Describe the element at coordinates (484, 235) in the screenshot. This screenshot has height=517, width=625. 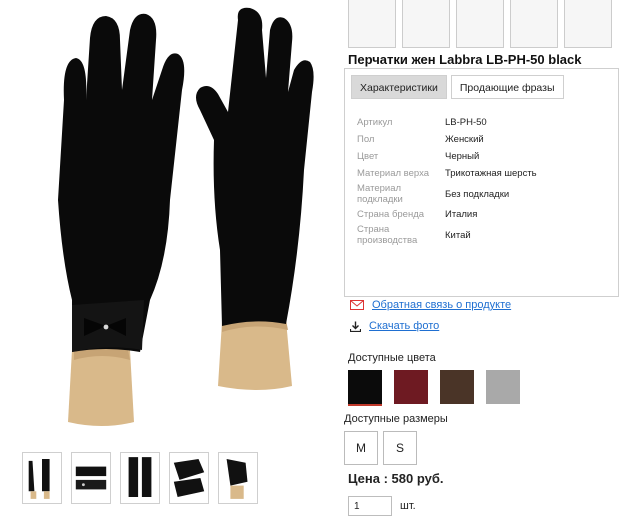
I see `spec-row: Страна производства Китай` at that location.